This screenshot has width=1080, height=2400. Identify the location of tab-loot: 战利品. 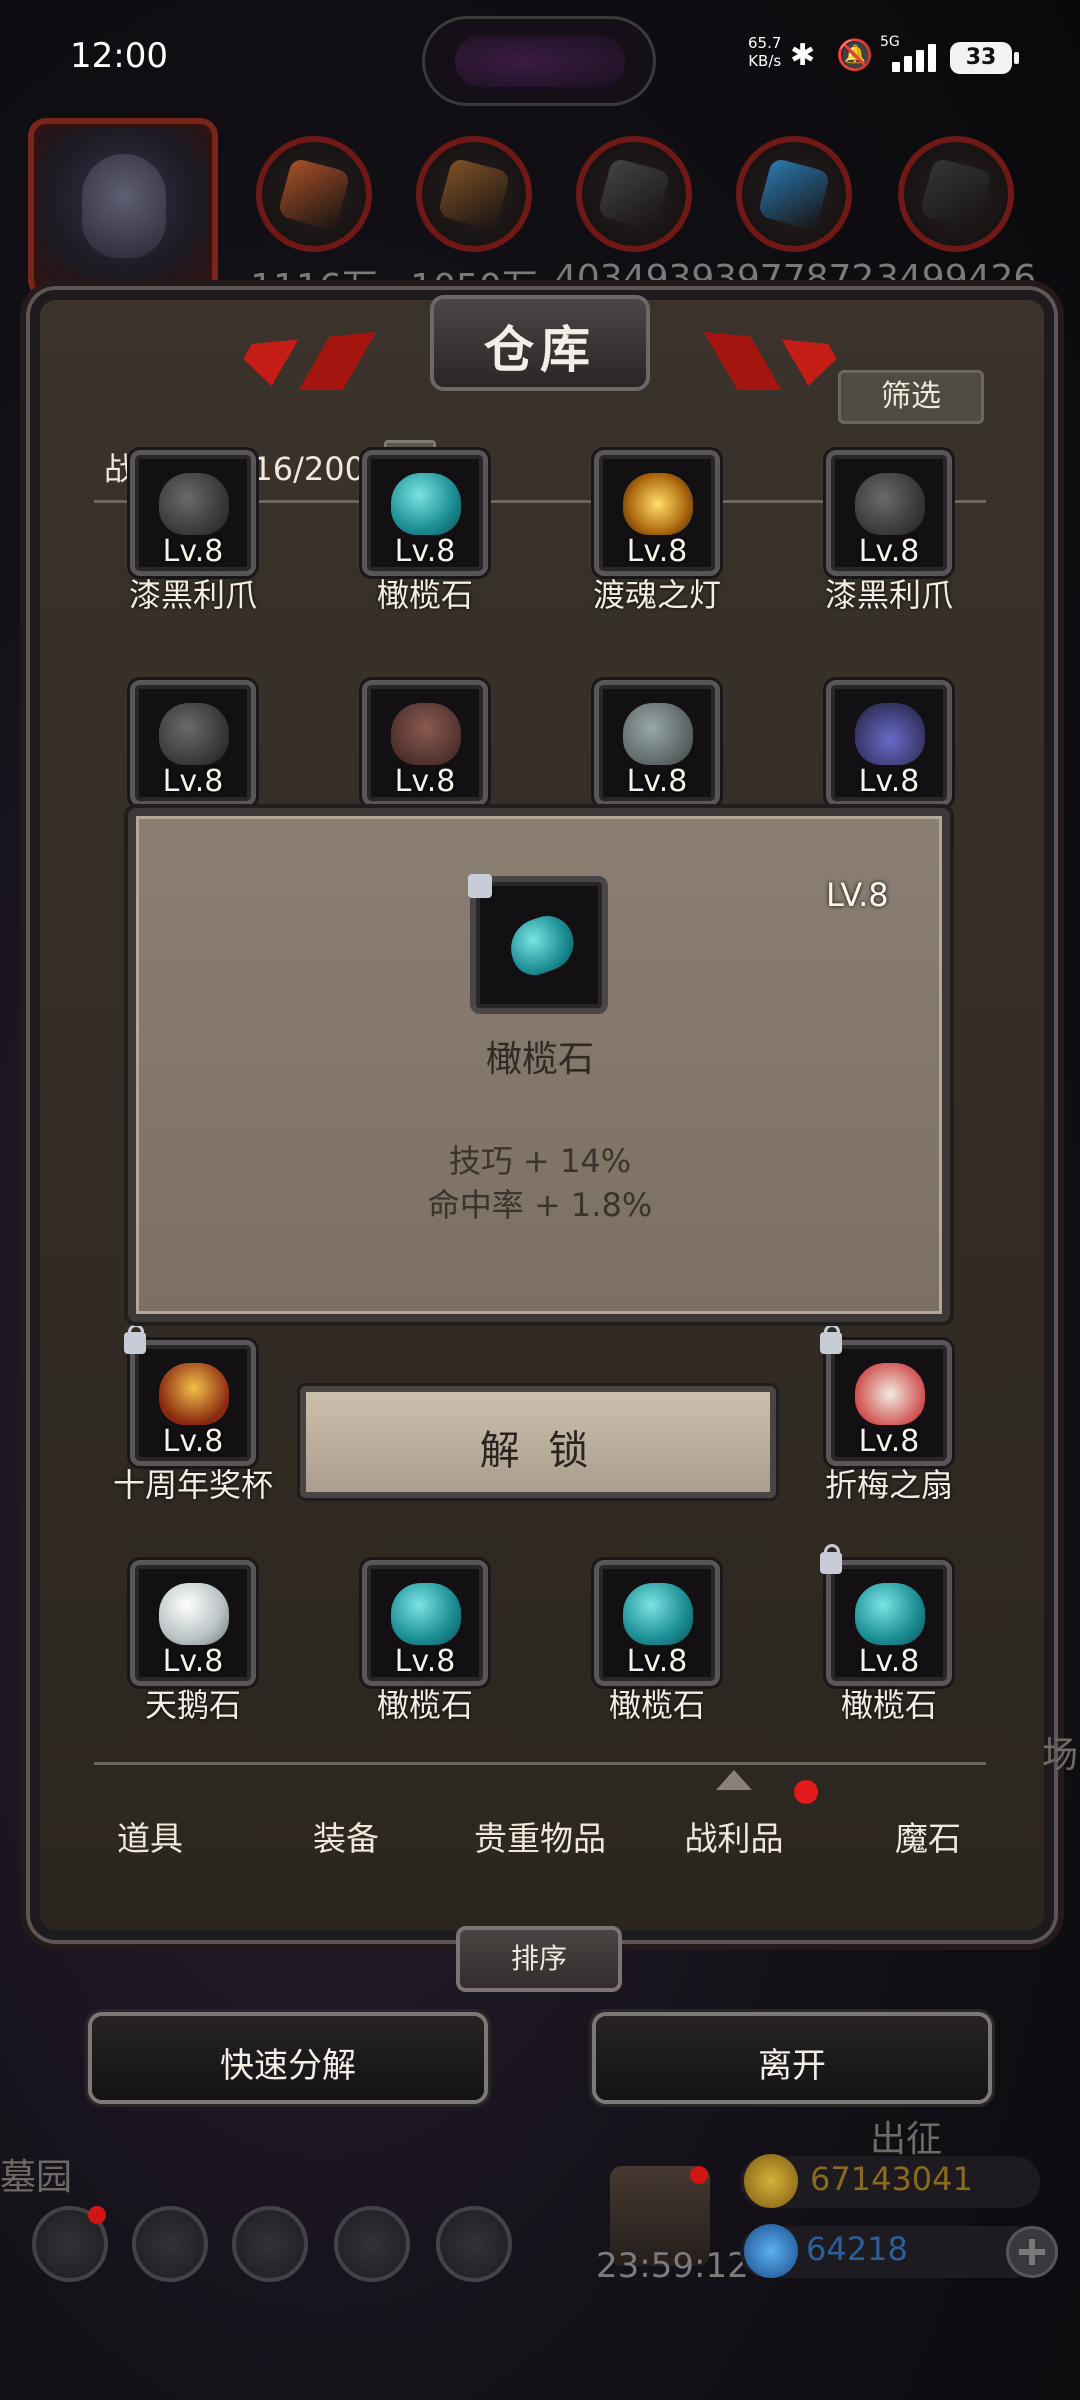
(734, 1836).